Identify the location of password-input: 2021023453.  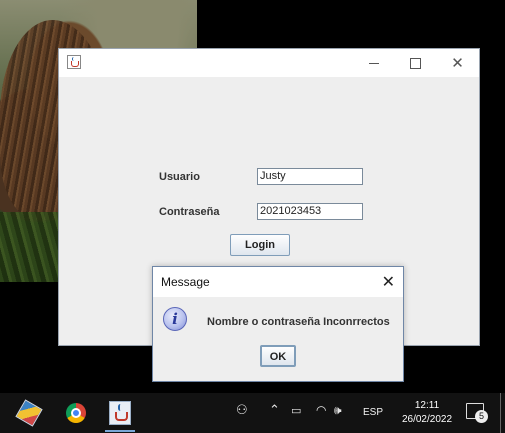
(310, 211).